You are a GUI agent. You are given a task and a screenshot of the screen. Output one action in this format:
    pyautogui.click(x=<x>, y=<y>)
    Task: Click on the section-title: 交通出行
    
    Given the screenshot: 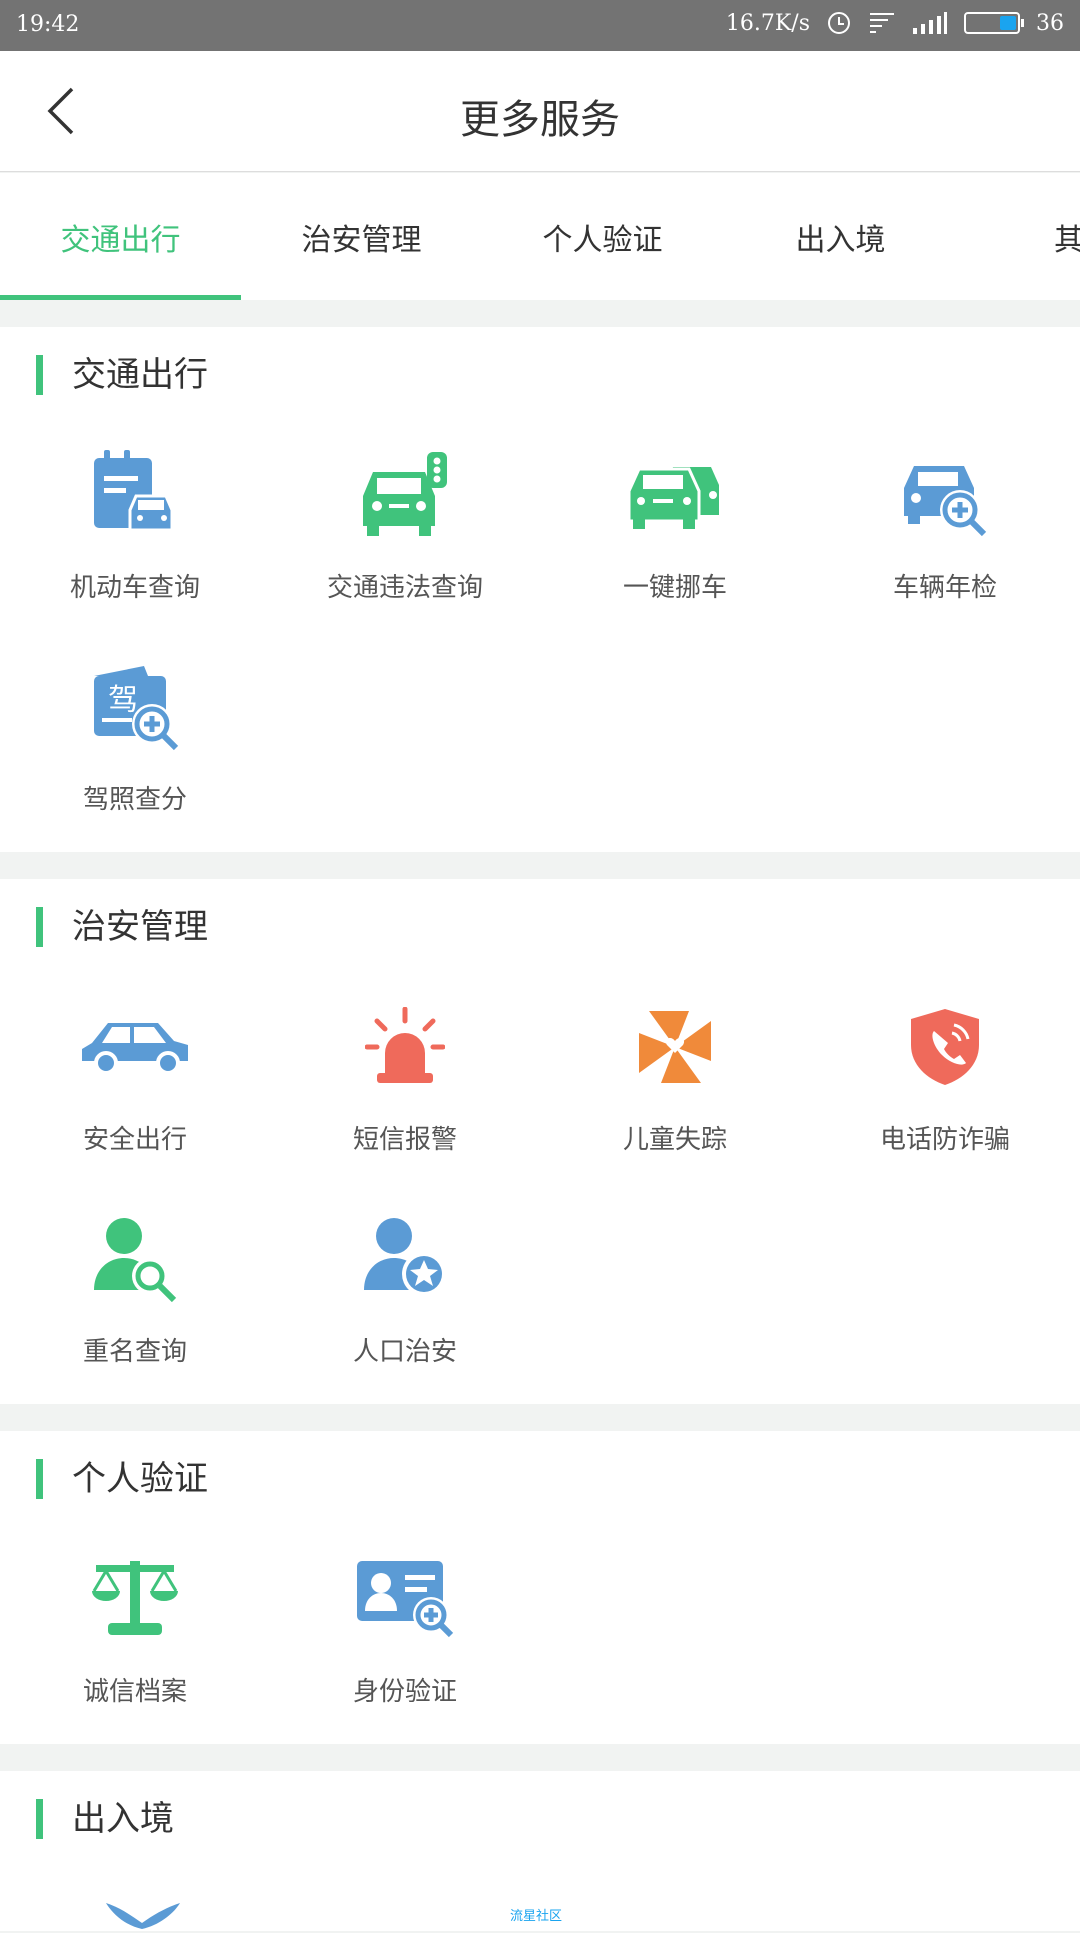 What is the action you would take?
    pyautogui.click(x=122, y=371)
    